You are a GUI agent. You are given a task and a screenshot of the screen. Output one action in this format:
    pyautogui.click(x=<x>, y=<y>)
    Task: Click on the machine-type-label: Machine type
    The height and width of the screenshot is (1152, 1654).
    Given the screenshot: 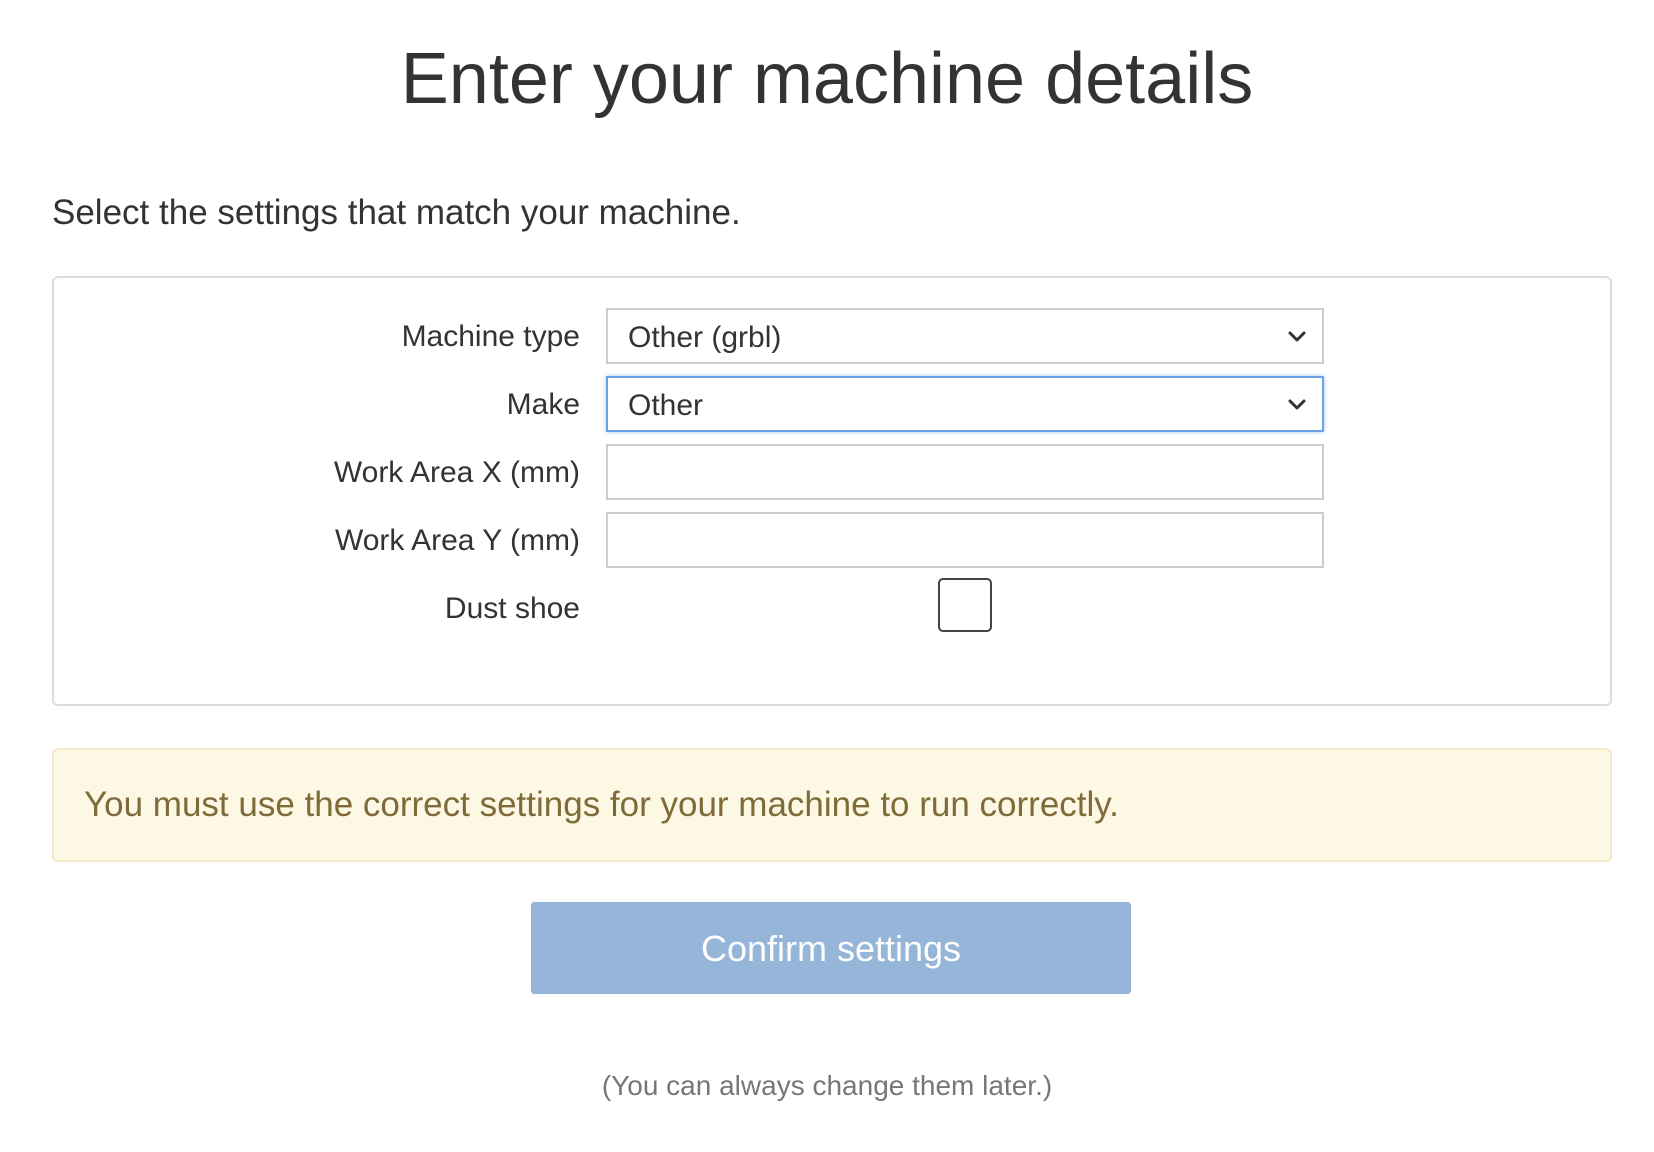 What is the action you would take?
    pyautogui.click(x=490, y=336)
    